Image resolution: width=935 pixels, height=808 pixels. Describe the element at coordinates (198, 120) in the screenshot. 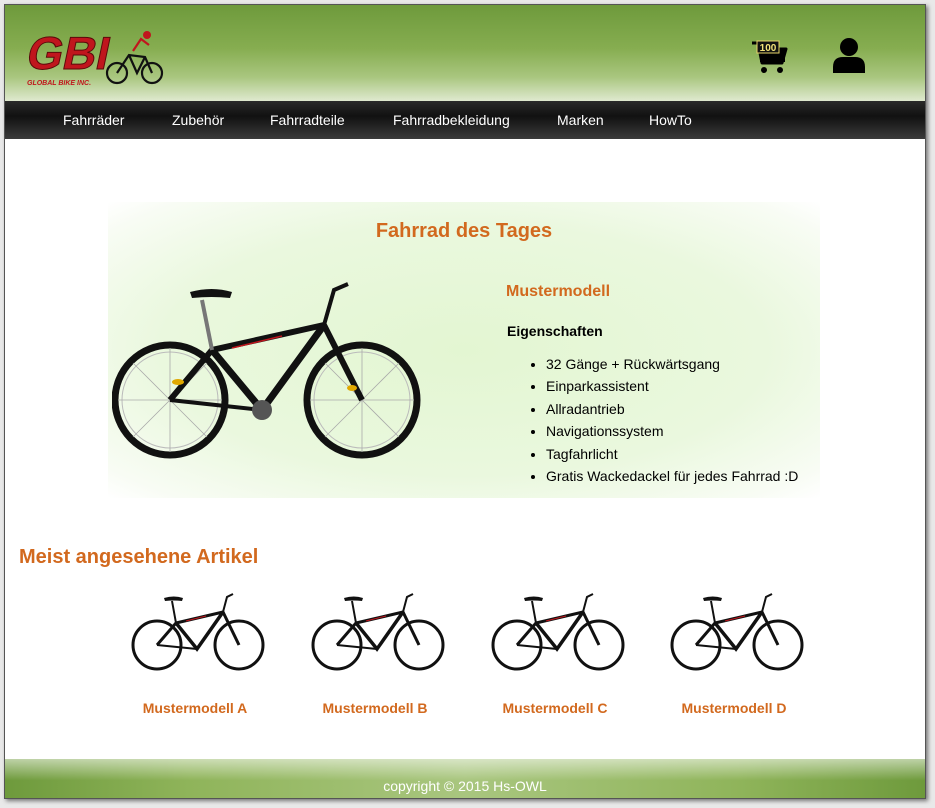

I see `nav-item-zubehoer: Zubehör` at that location.